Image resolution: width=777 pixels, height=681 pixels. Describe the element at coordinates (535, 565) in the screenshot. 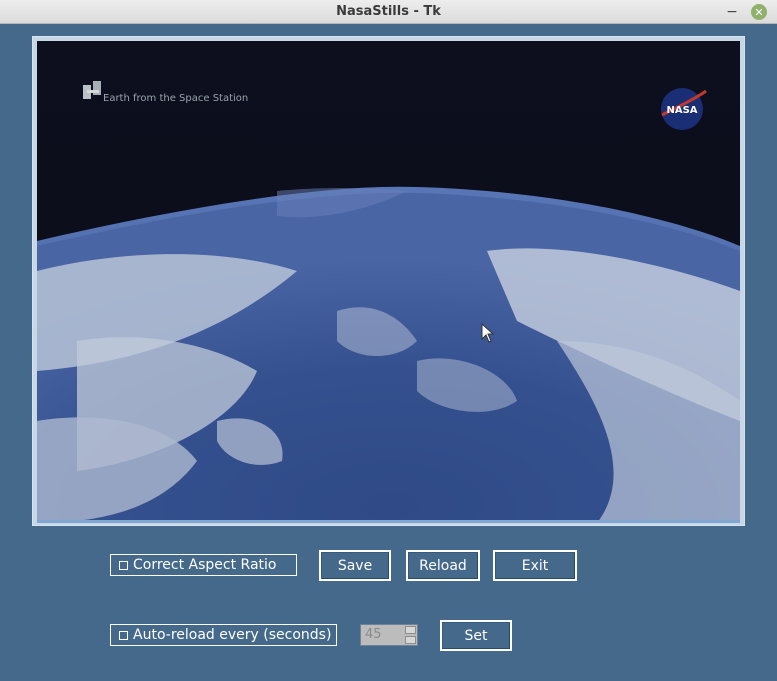

I see `exit-button: Exit` at that location.